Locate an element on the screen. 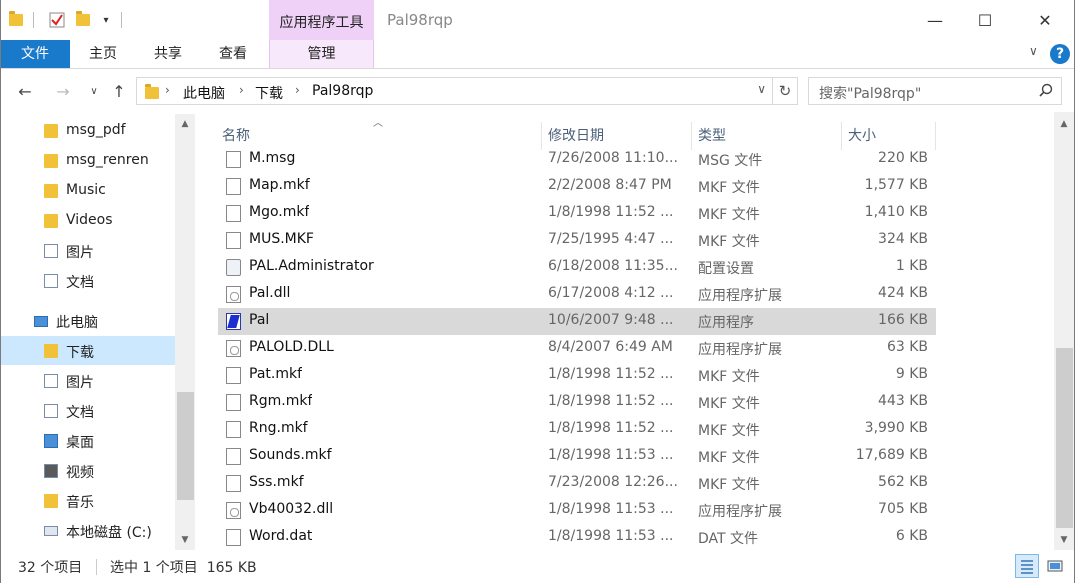  nav-item-msg-renren: msg_renren is located at coordinates (87, 160).